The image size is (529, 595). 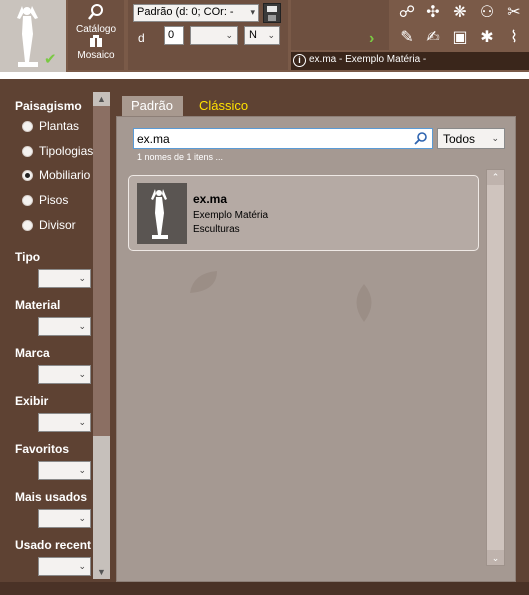 What do you see at coordinates (514, 38) in the screenshot?
I see `brush-icon: ⌇` at bounding box center [514, 38].